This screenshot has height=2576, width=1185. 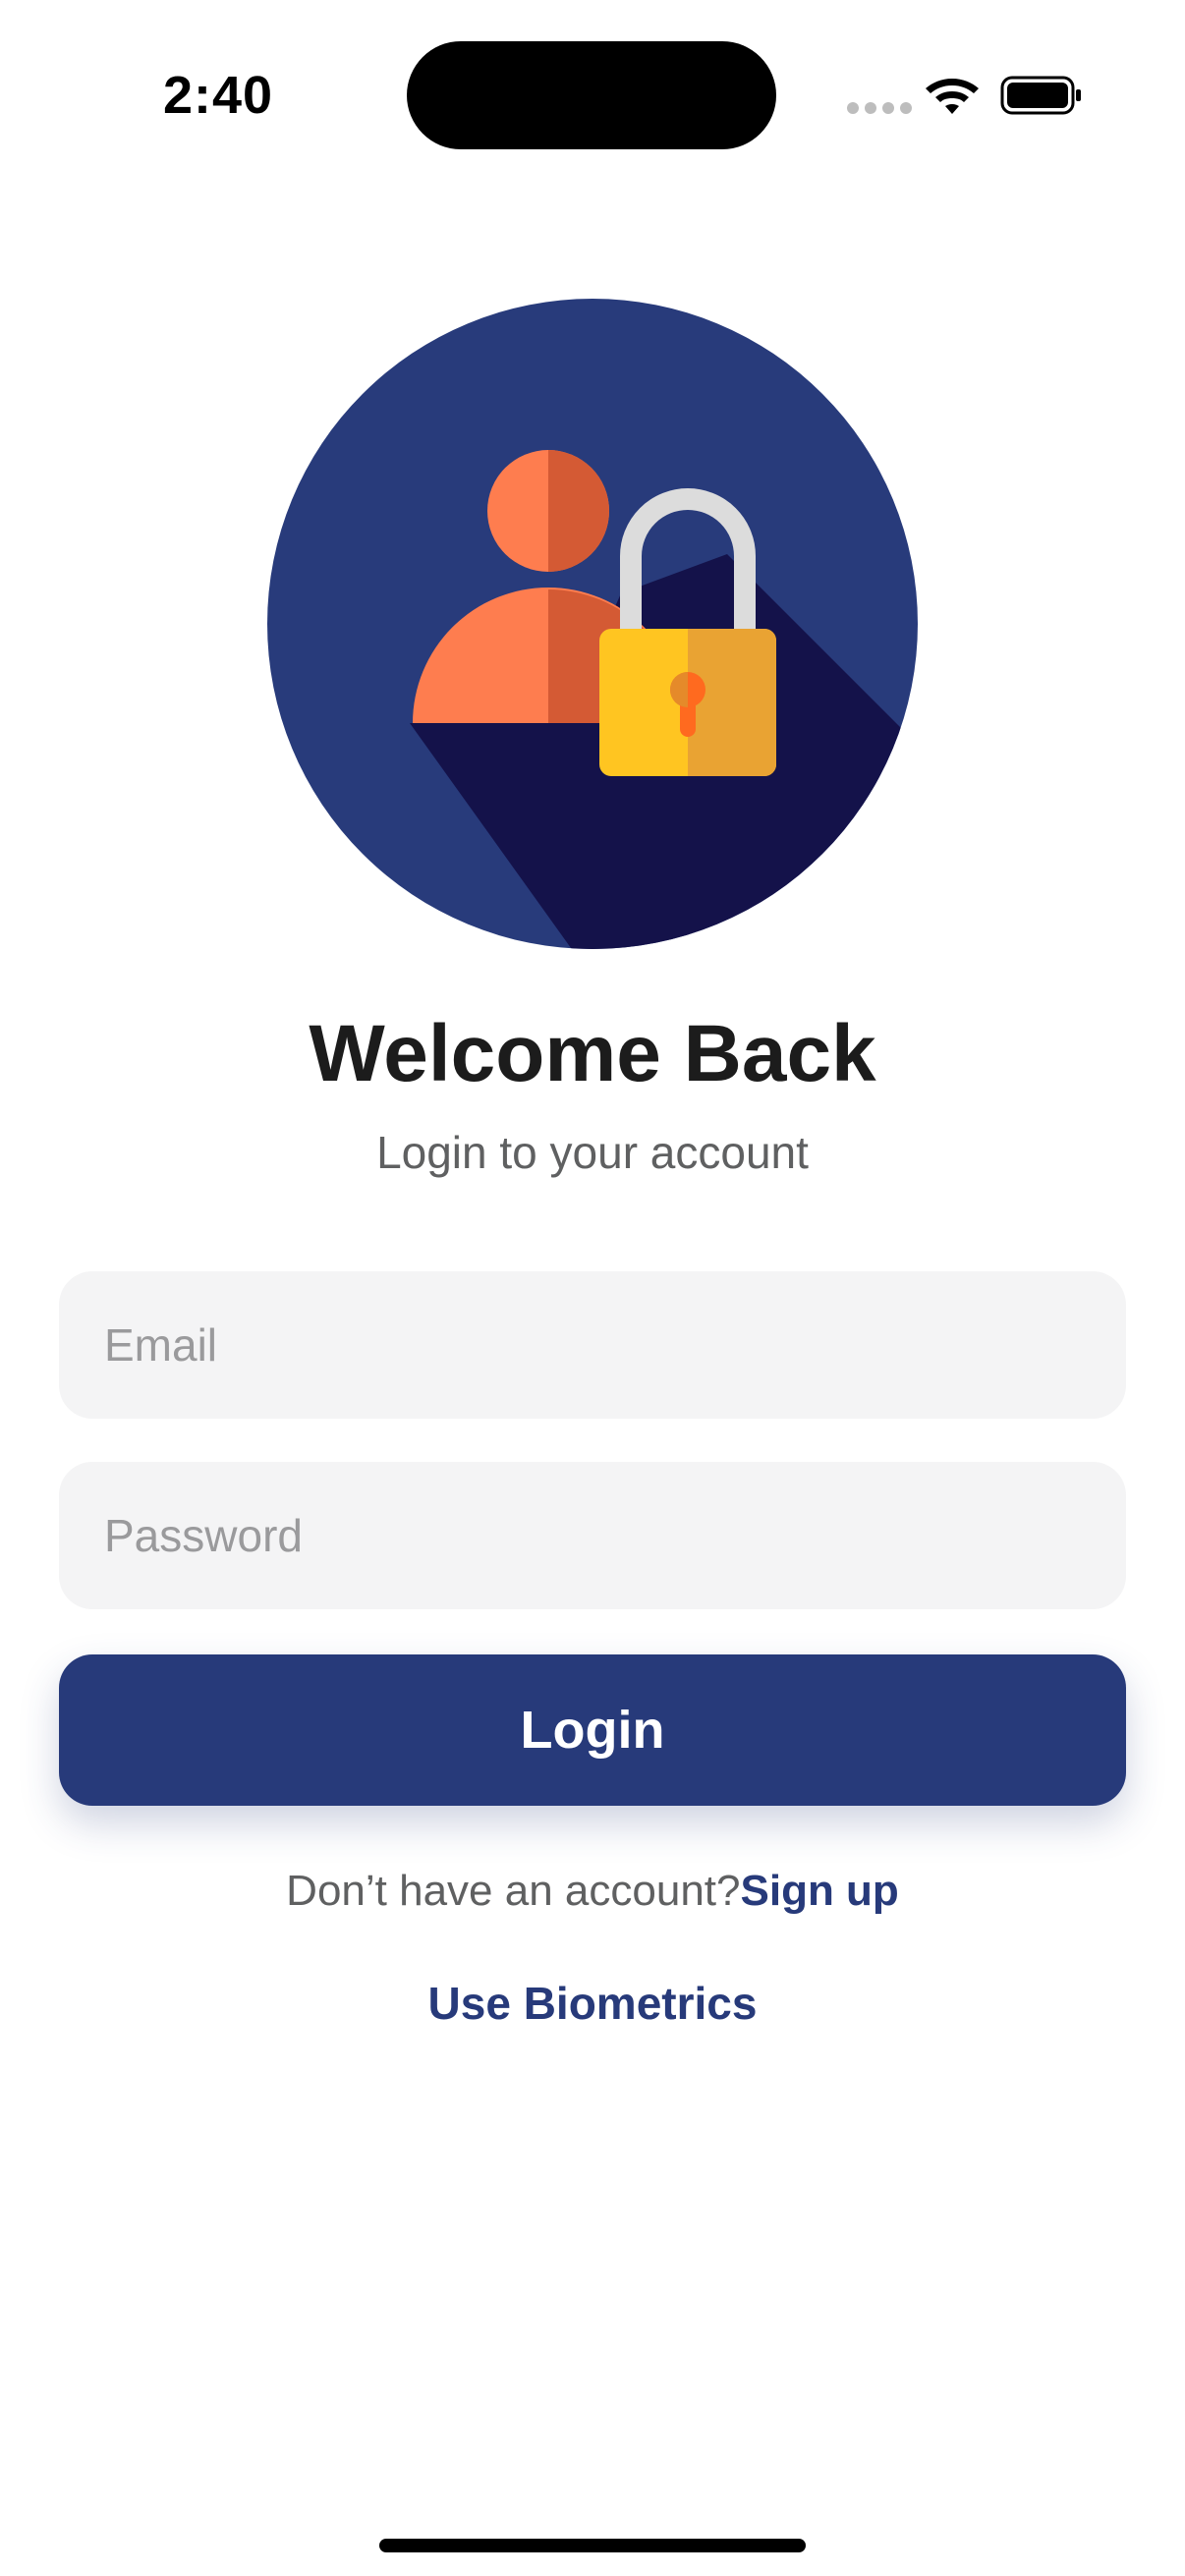 What do you see at coordinates (880, 108) in the screenshot?
I see `cellular-signal-icon` at bounding box center [880, 108].